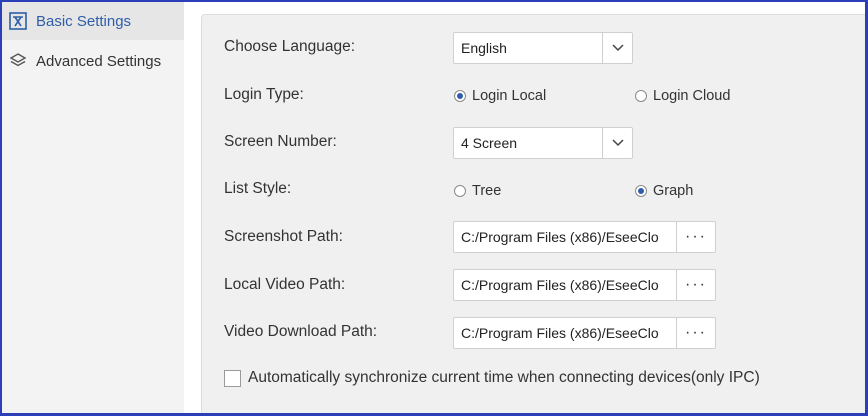 This screenshot has height=416, width=868. Describe the element at coordinates (285, 284) in the screenshot. I see `local-video-path-label: Local Video Path:` at that location.